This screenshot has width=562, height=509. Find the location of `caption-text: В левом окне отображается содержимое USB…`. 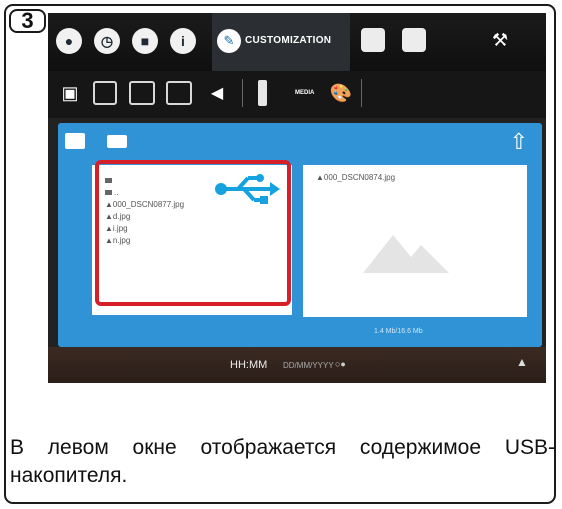

caption-text: В левом окне отображается содержимое USB… is located at coordinates (282, 461).